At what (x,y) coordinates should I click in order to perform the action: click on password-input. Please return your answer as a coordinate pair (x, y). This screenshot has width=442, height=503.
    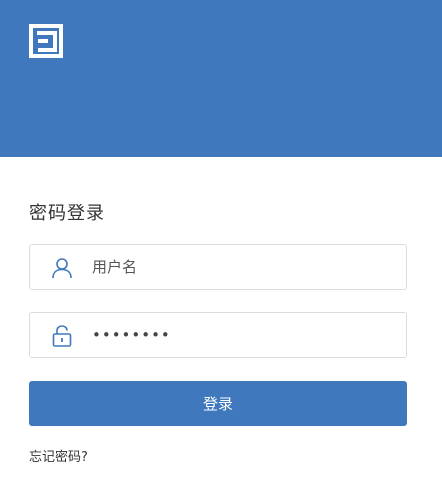
    Looking at the image, I should click on (242, 335).